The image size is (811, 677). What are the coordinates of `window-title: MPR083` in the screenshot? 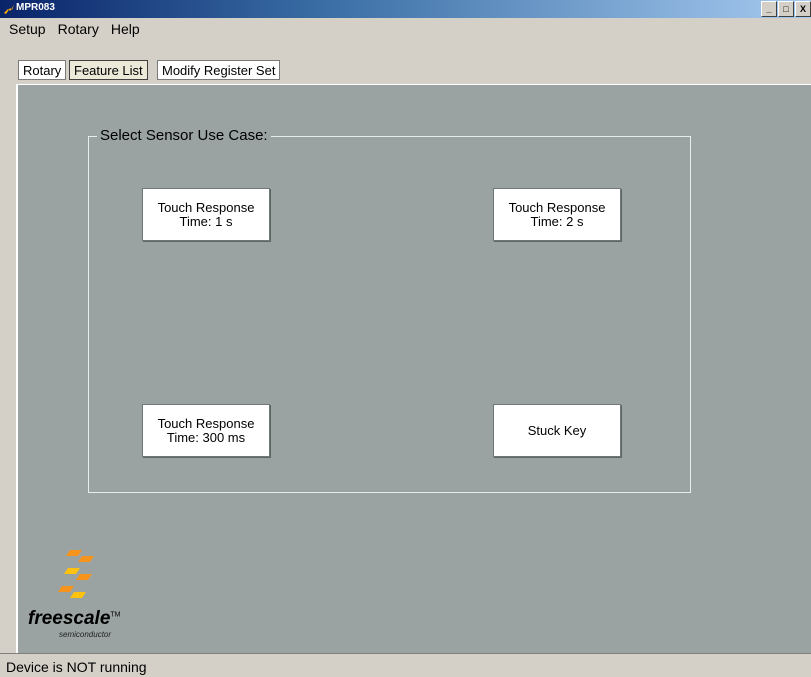 It's located at (35, 7).